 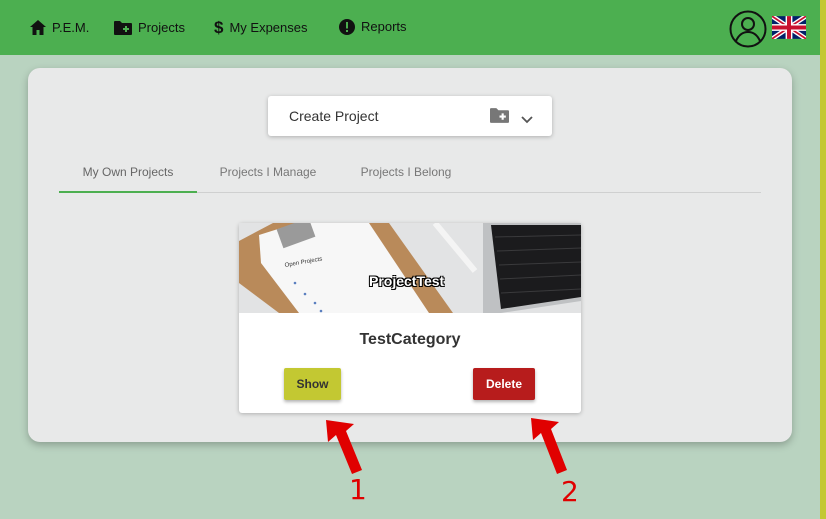 I want to click on create-project-label: Create Project, so click(x=334, y=116).